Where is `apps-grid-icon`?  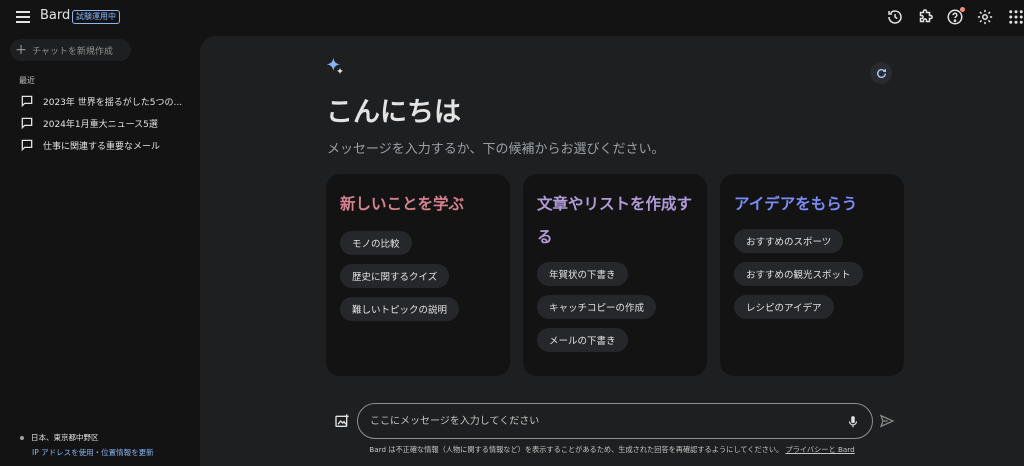
apps-grid-icon is located at coordinates (1015, 17).